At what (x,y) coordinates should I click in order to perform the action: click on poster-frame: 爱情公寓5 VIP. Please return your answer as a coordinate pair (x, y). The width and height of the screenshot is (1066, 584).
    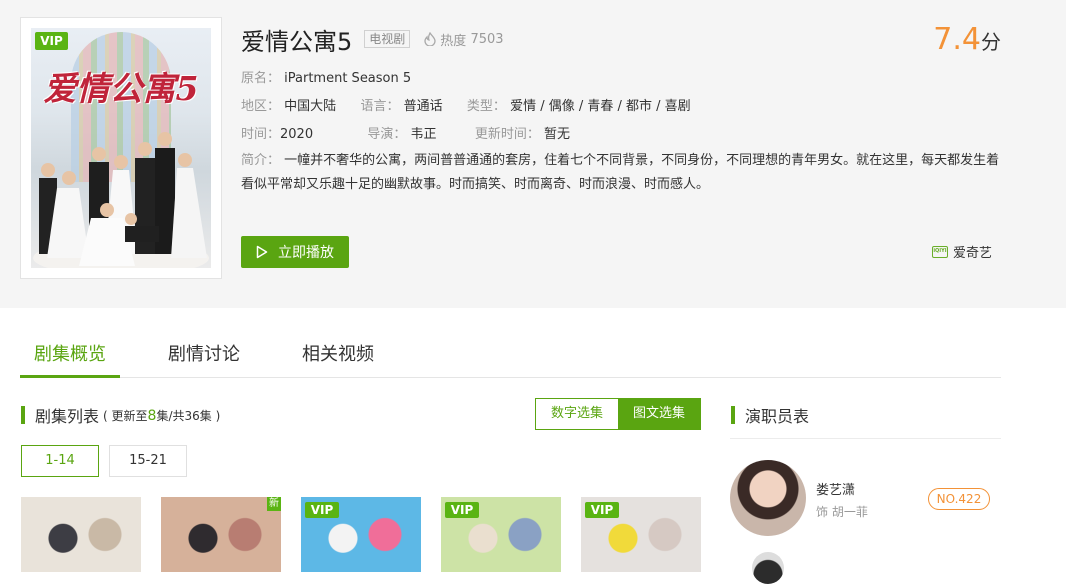
    Looking at the image, I should click on (121, 148).